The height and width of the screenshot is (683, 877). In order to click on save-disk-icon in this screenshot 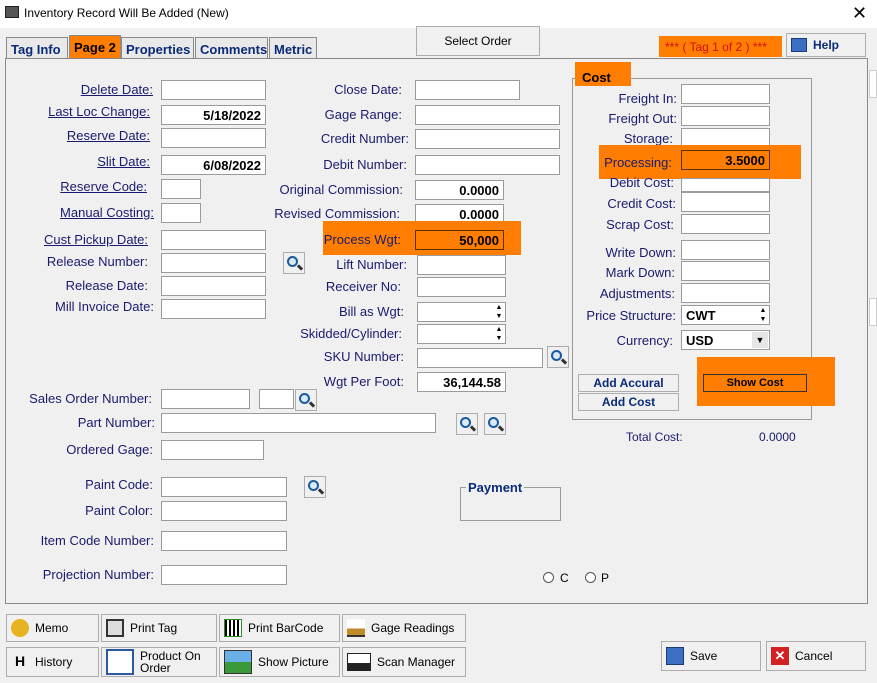, I will do `click(675, 656)`.